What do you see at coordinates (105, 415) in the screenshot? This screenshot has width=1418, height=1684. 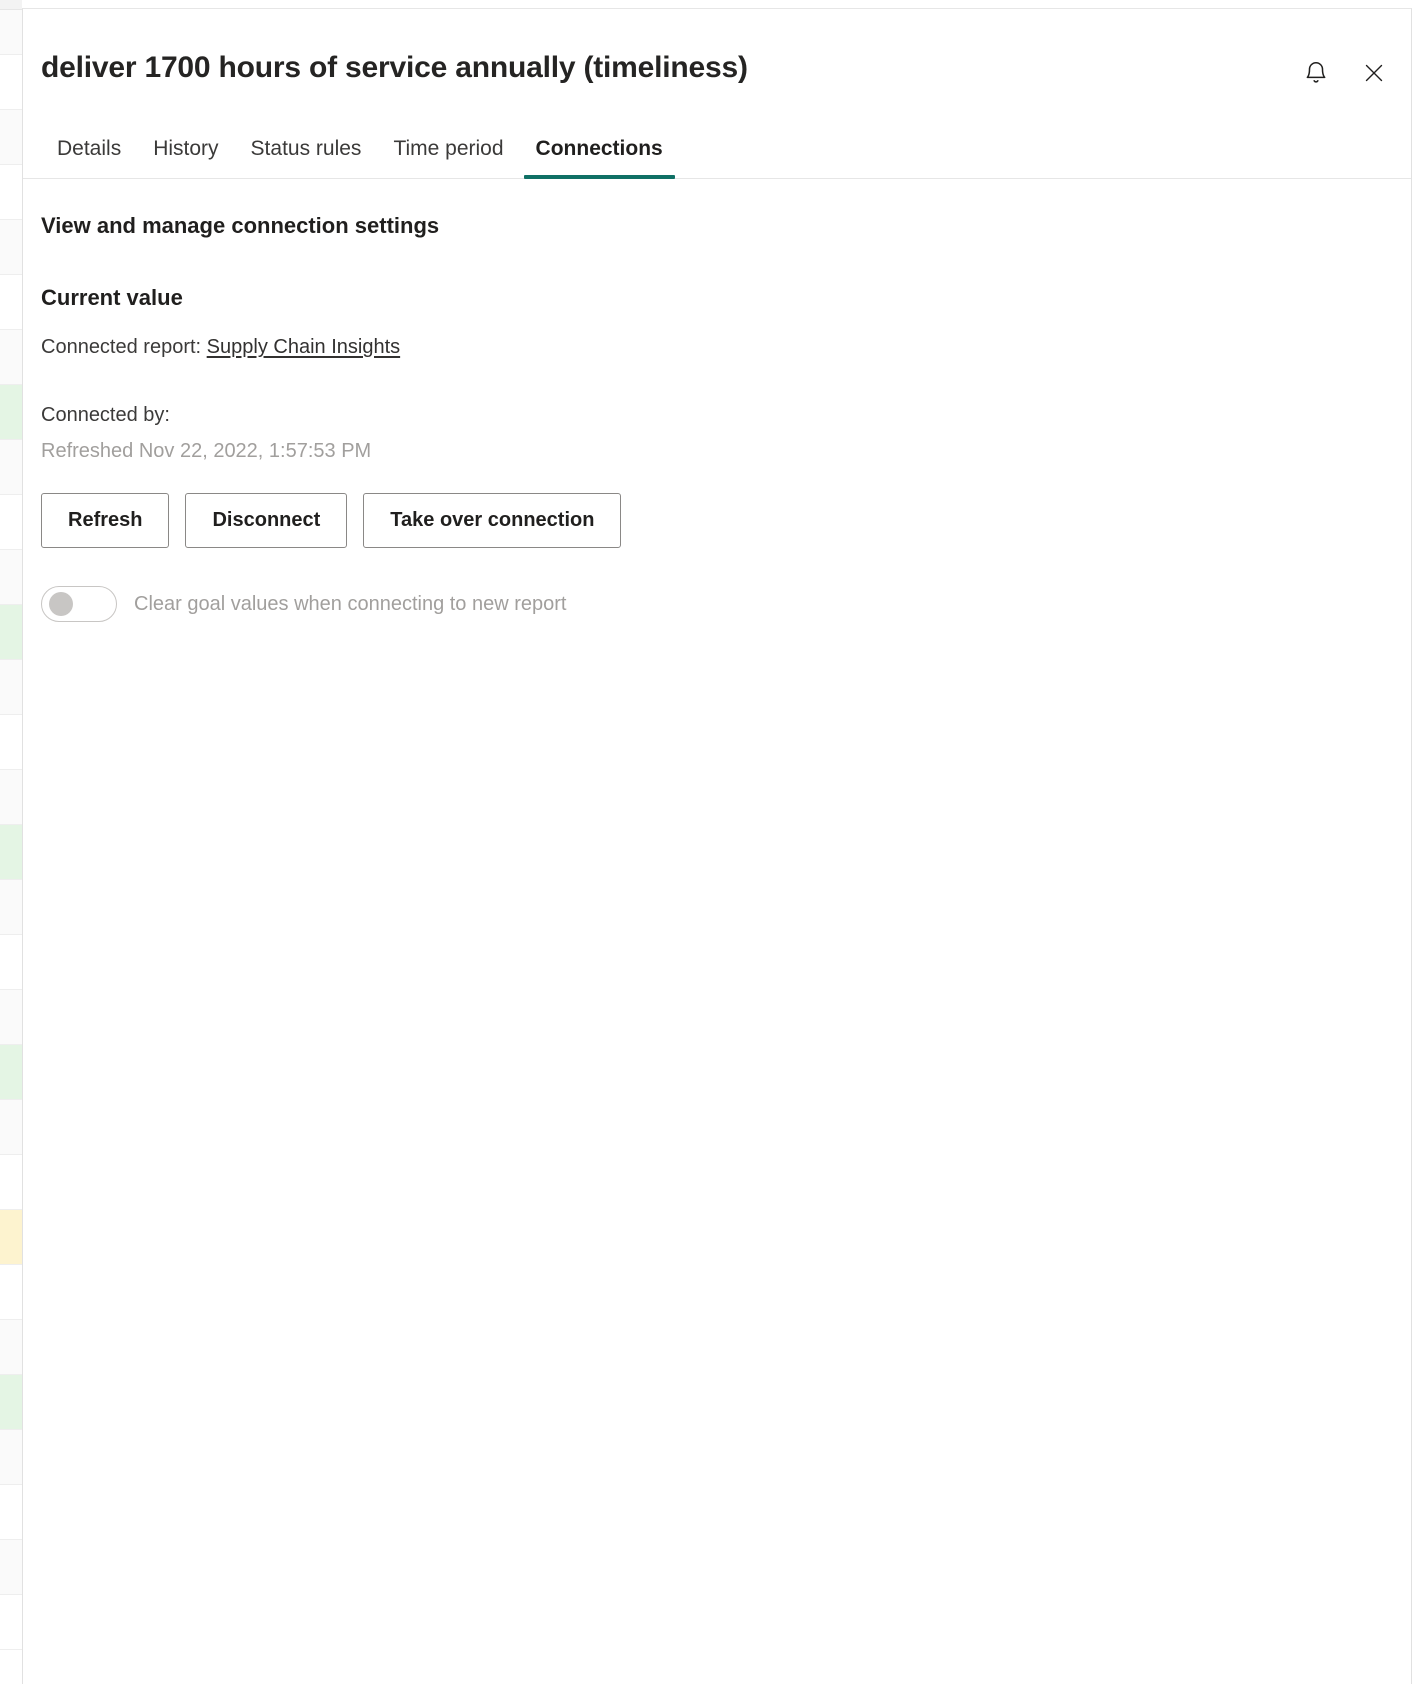 I see `connected-by-label: Connected by:` at bounding box center [105, 415].